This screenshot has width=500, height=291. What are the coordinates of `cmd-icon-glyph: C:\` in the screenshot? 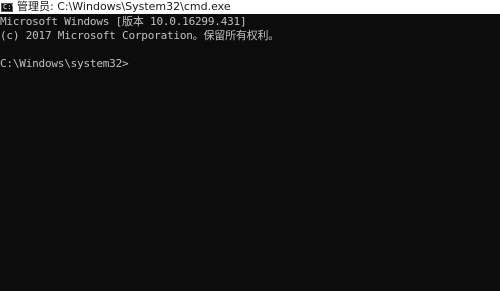 It's located at (9, 6).